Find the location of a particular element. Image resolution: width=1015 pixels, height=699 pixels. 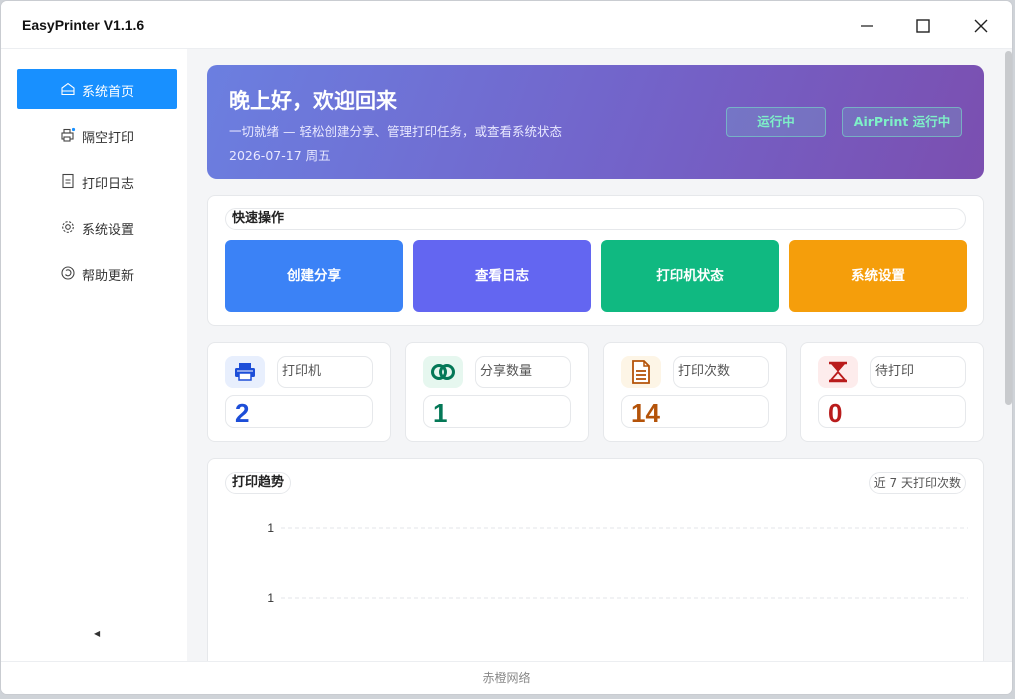

greeting-title: 晚上好，欢迎回来 is located at coordinates (313, 101).